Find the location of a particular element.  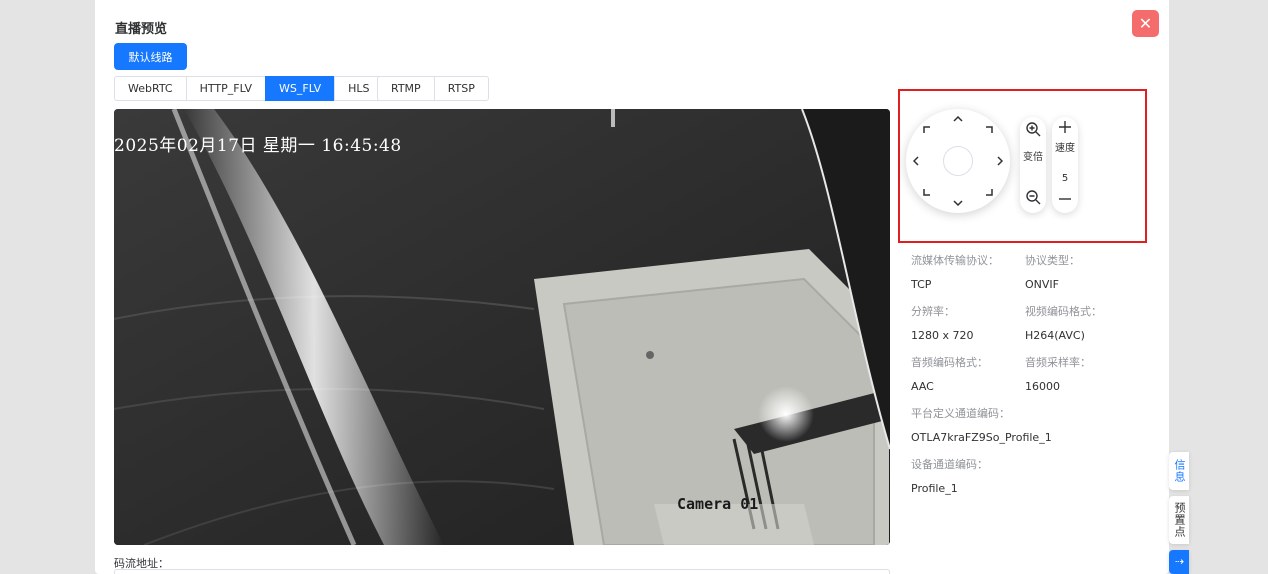

side-tab-top: ⇡ is located at coordinates (1179, 562).